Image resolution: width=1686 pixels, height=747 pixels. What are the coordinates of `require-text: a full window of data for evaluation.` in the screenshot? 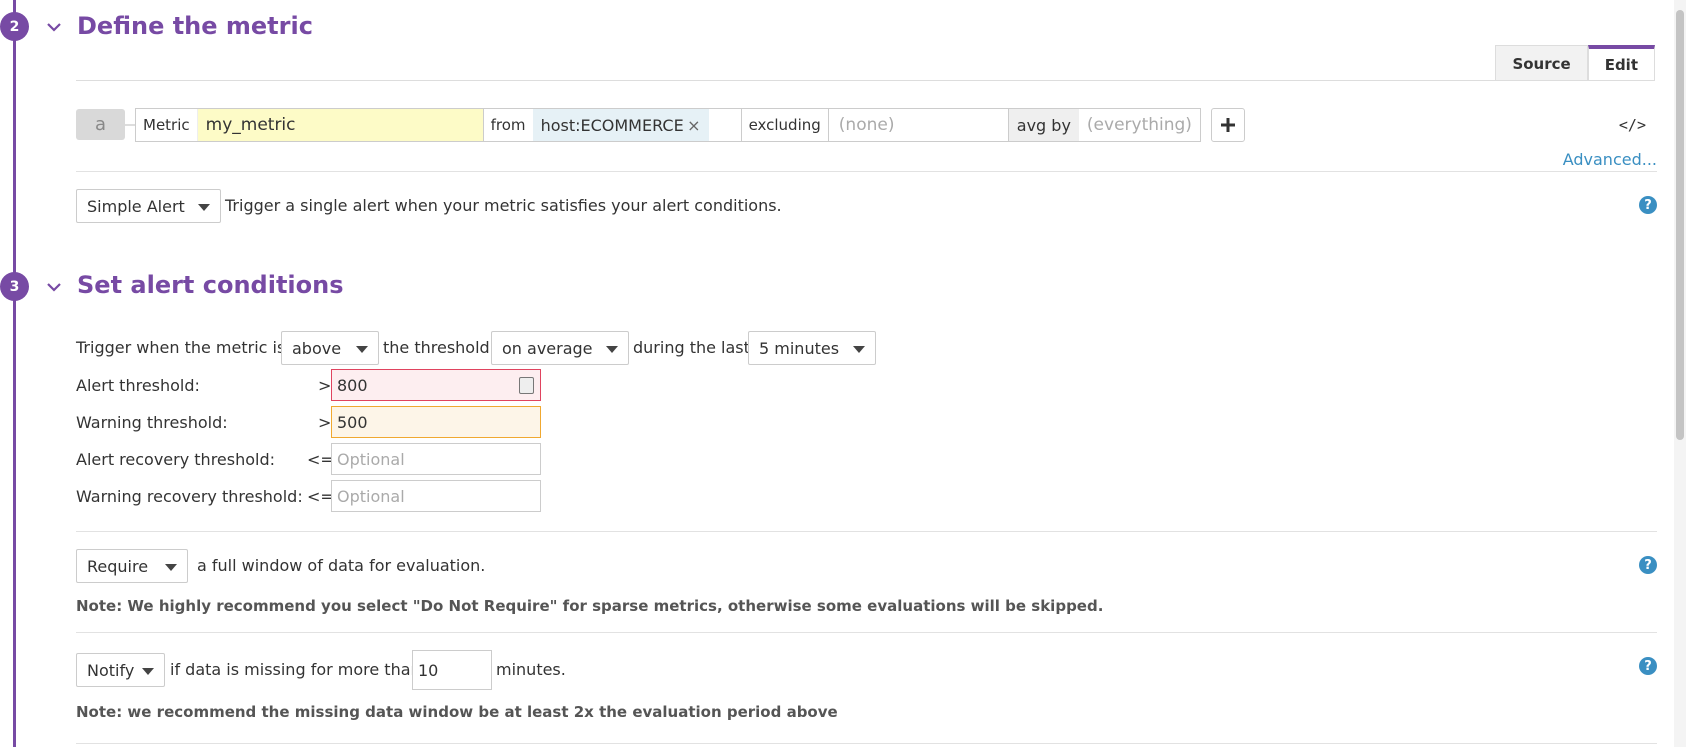 It's located at (341, 565).